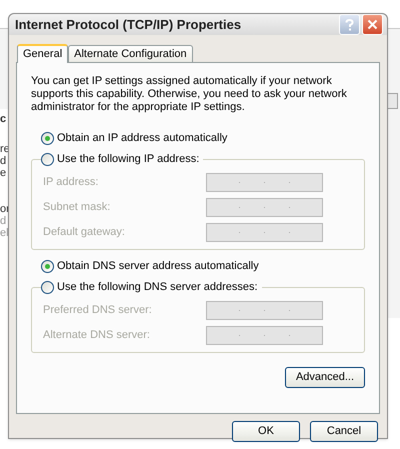  What do you see at coordinates (77, 208) in the screenshot?
I see `field-label: Subnet mask:` at bounding box center [77, 208].